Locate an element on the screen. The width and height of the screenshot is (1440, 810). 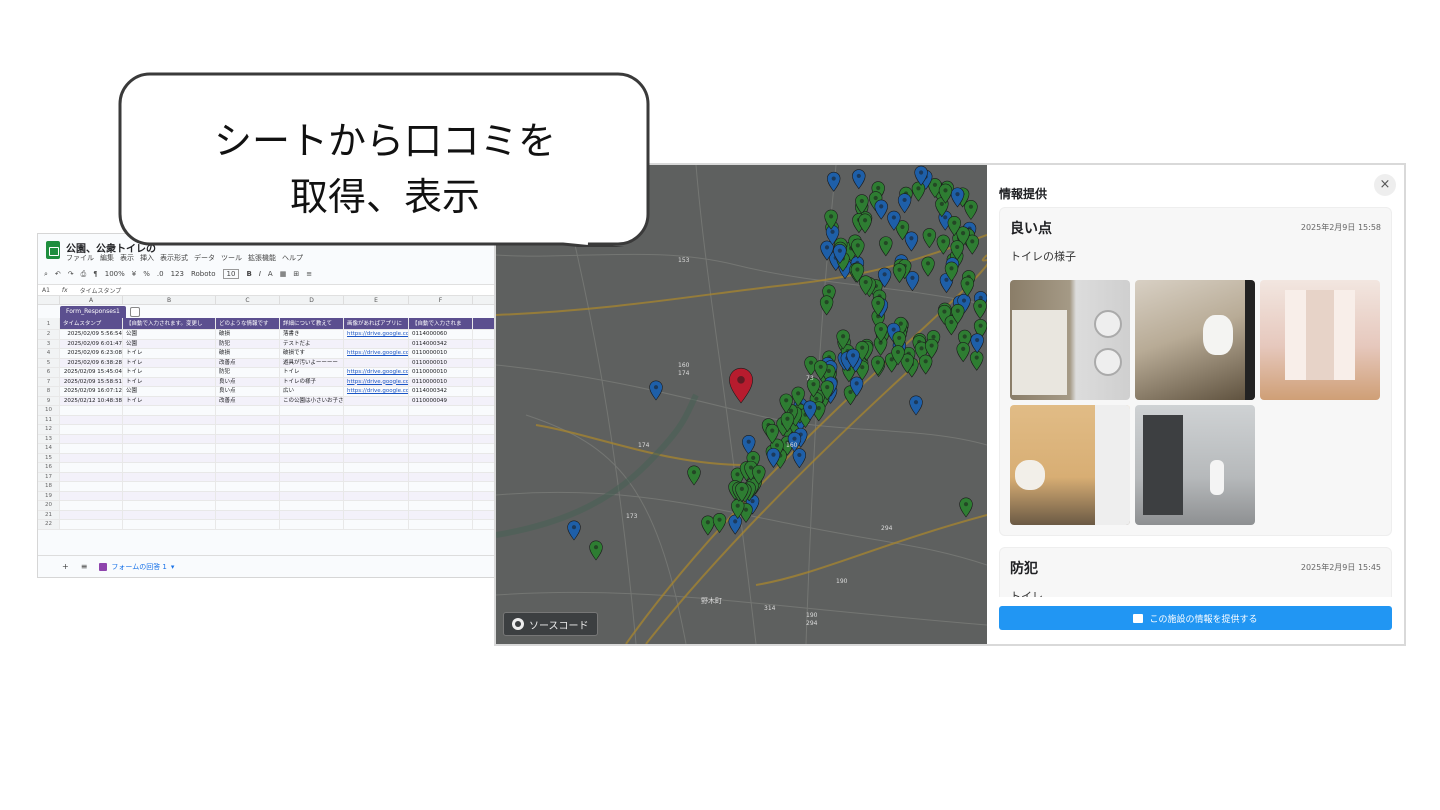
row-number: 5 is located at coordinates (49, 362).